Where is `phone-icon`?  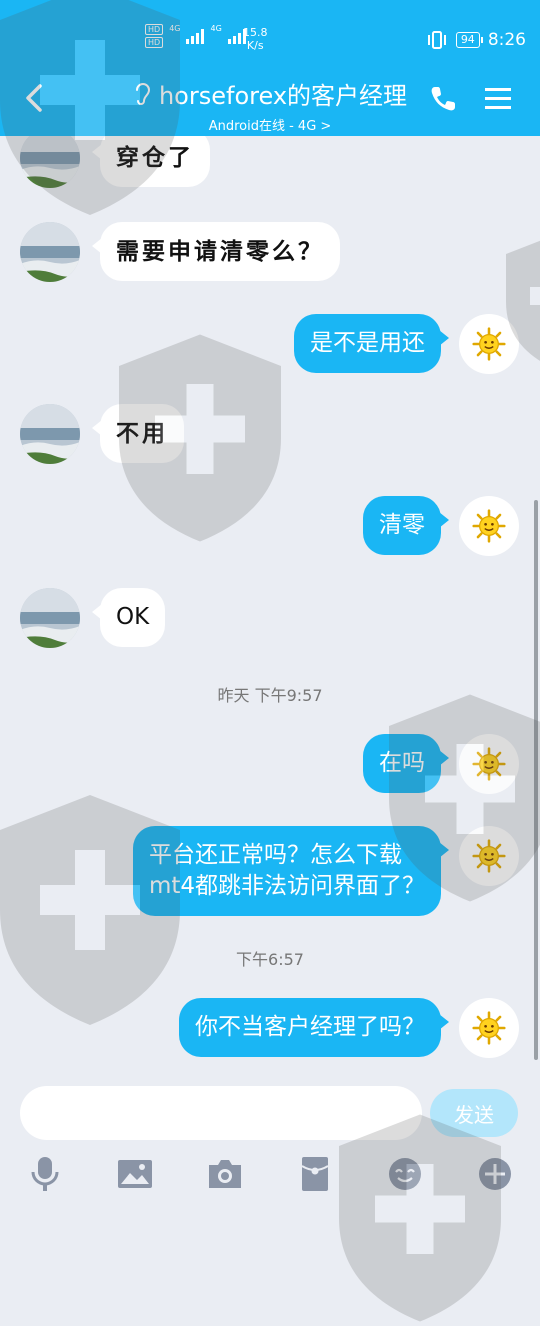
phone-icon is located at coordinates (443, 99).